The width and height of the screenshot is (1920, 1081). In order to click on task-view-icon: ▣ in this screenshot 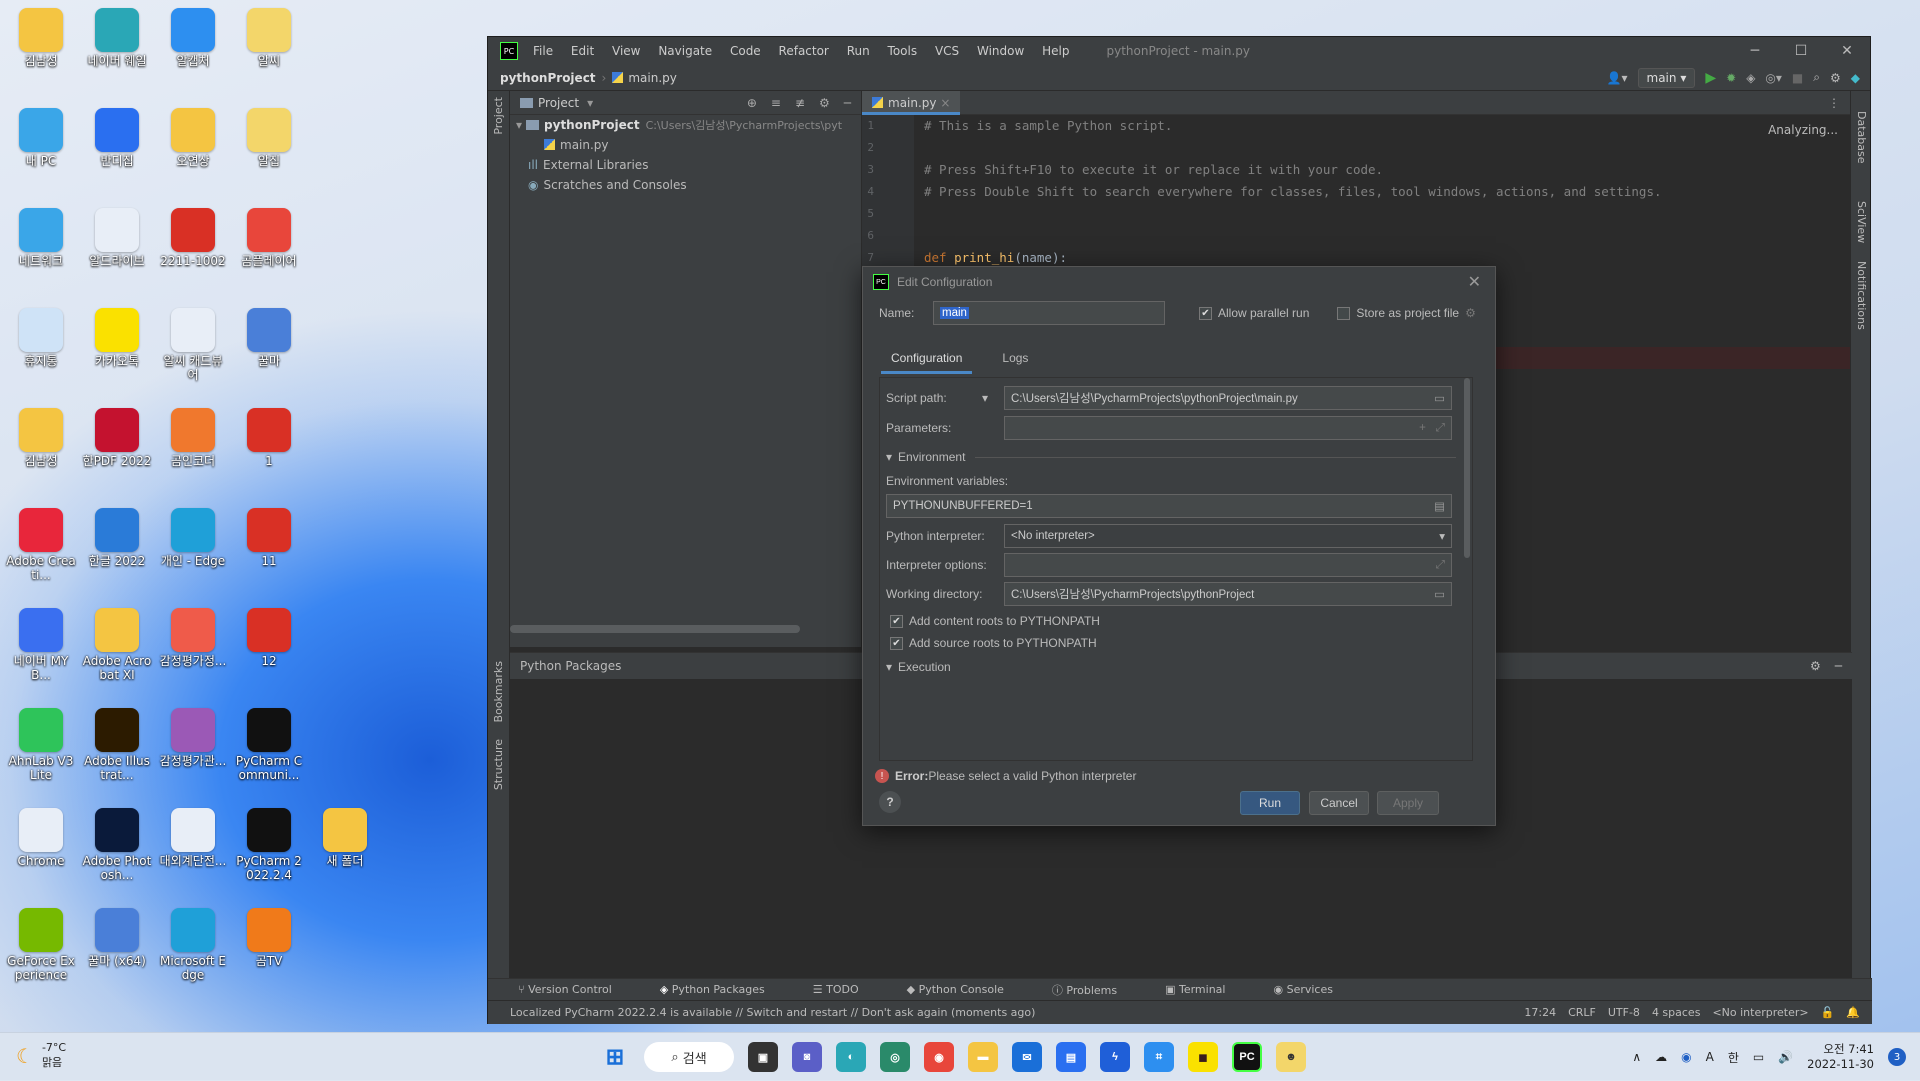, I will do `click(763, 1057)`.